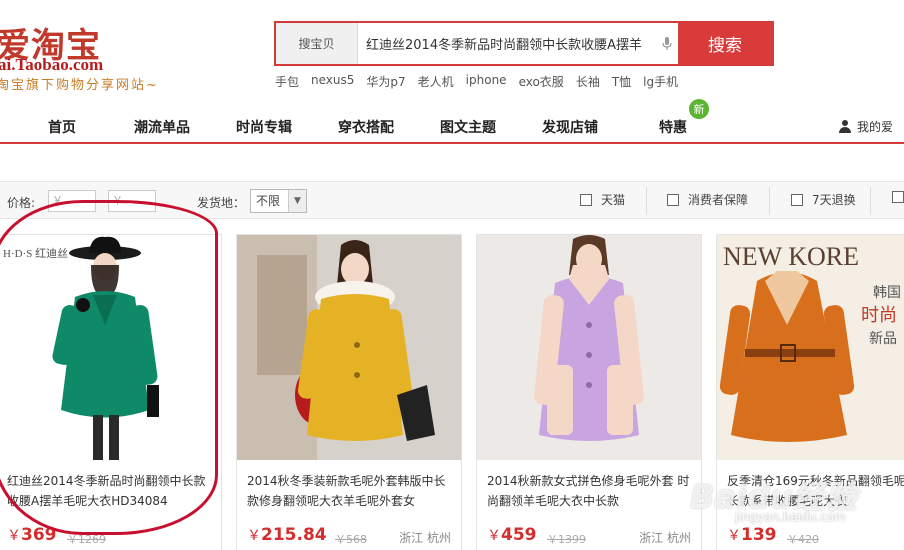 The width and height of the screenshot is (904, 550). What do you see at coordinates (350, 491) in the screenshot?
I see `product-title: 2014秋冬季装新款毛呢外套韩版中长款修身翻领呢大衣羊毛呢外套女` at bounding box center [350, 491].